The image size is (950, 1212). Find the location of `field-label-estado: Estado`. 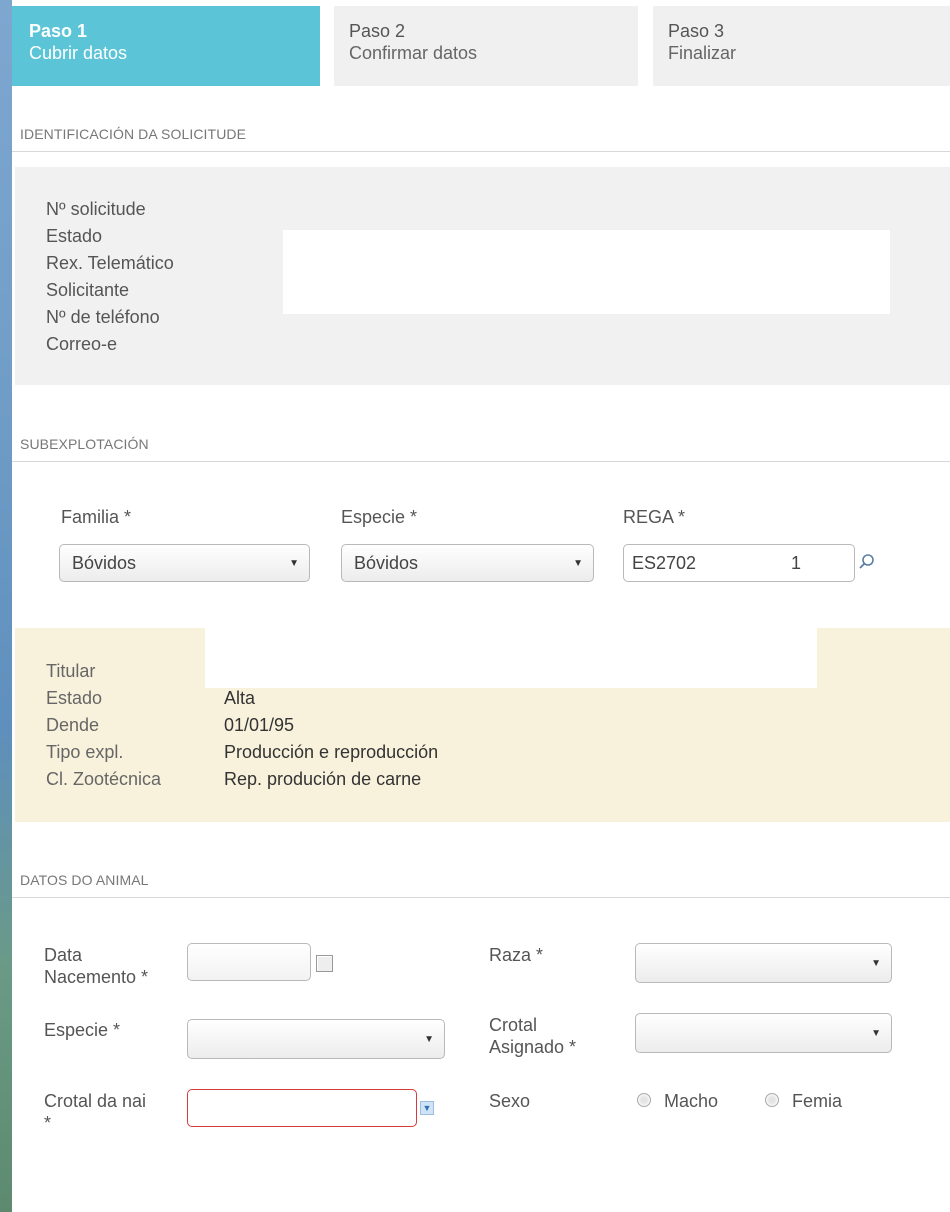

field-label-estado: Estado is located at coordinates (74, 236).